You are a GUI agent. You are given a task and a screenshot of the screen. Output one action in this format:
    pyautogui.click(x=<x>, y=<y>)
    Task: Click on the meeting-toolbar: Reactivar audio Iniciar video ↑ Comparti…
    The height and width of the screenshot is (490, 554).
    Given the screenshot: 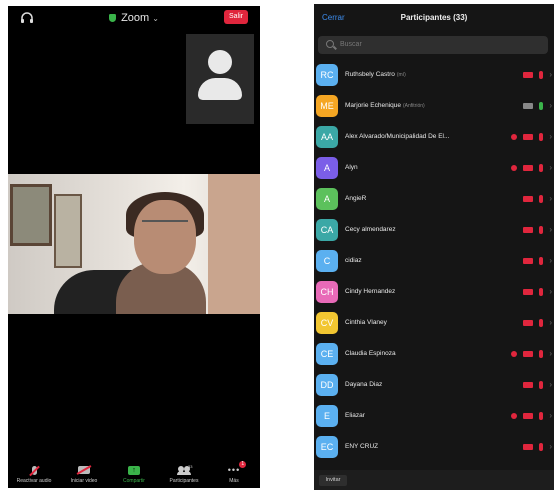 What is the action you would take?
    pyautogui.click(x=134, y=474)
    